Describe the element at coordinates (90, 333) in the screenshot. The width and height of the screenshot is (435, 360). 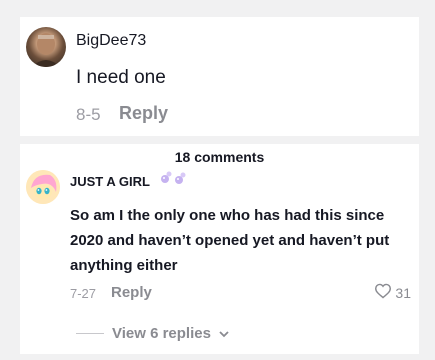
I see `divider-line` at that location.